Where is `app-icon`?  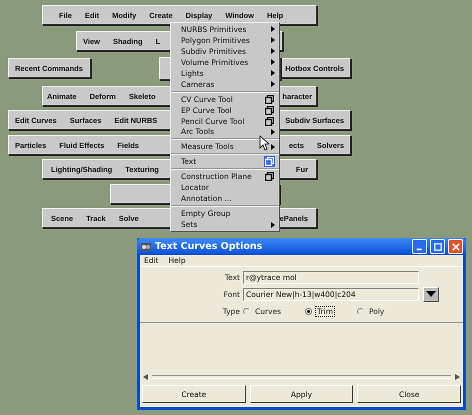
app-icon is located at coordinates (146, 246).